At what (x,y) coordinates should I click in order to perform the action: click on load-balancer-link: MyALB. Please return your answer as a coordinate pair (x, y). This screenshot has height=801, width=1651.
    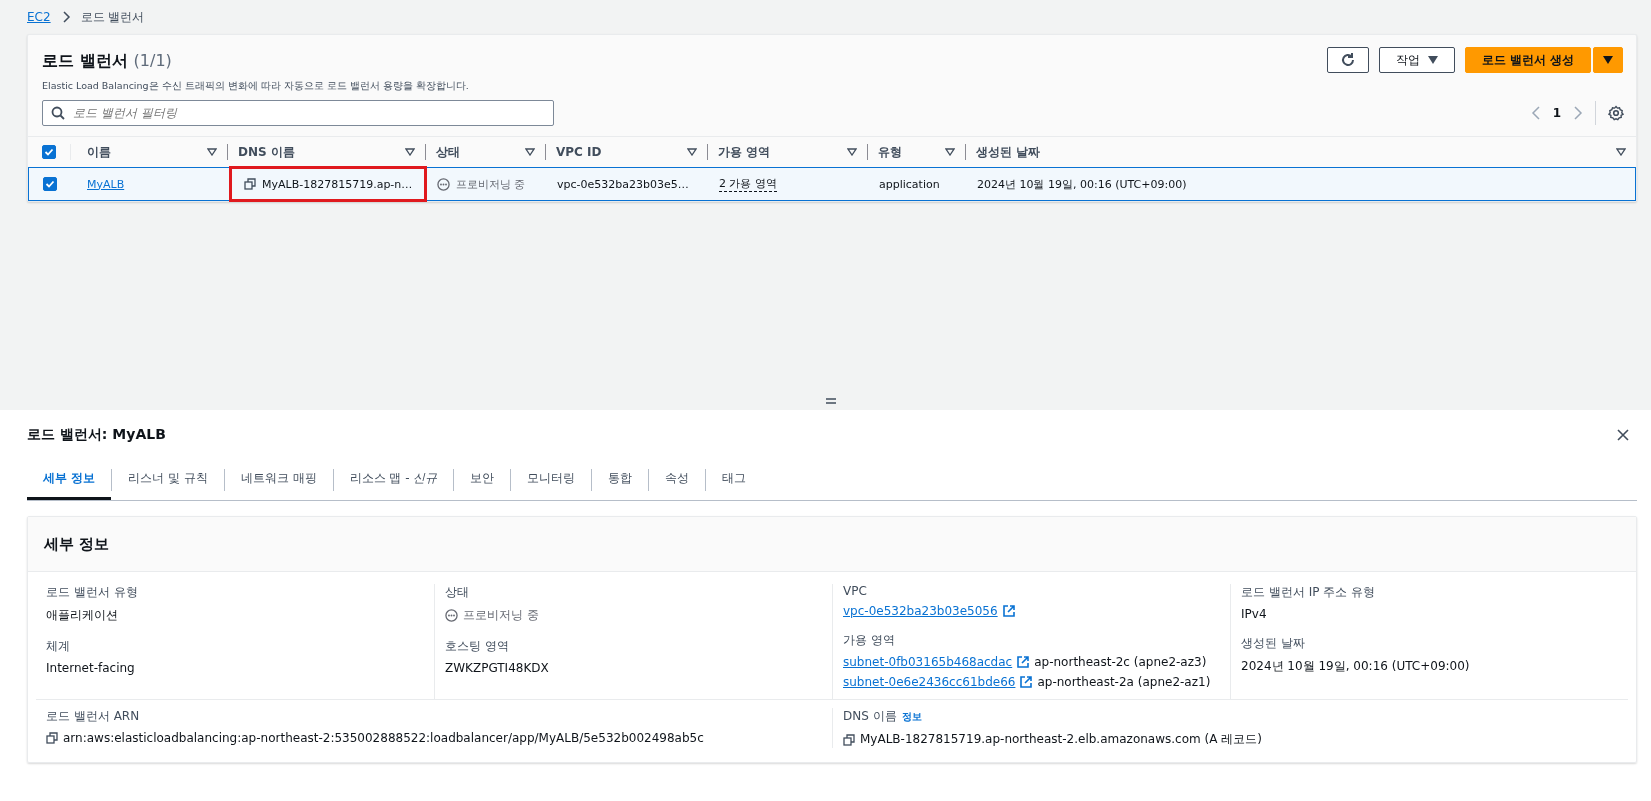
    Looking at the image, I should click on (106, 184).